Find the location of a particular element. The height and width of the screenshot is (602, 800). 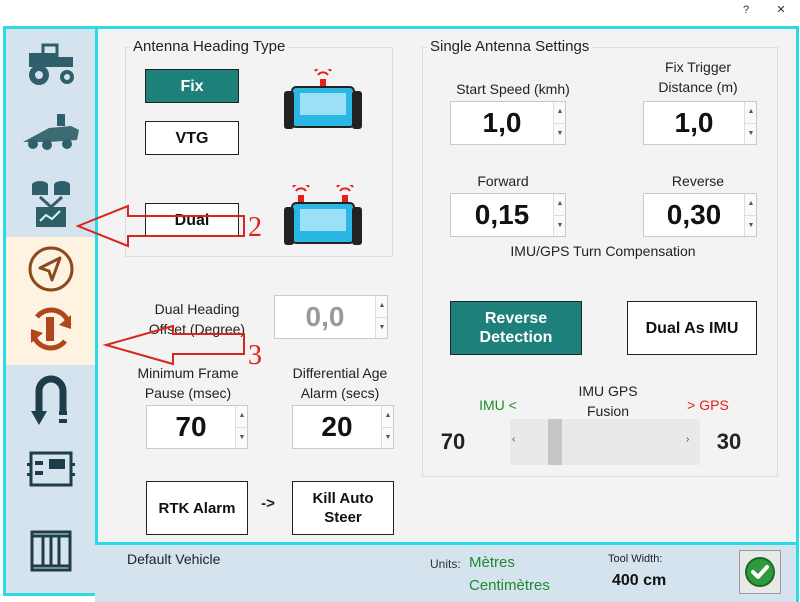

annotation-label-2: 2 is located at coordinates (255, 227).